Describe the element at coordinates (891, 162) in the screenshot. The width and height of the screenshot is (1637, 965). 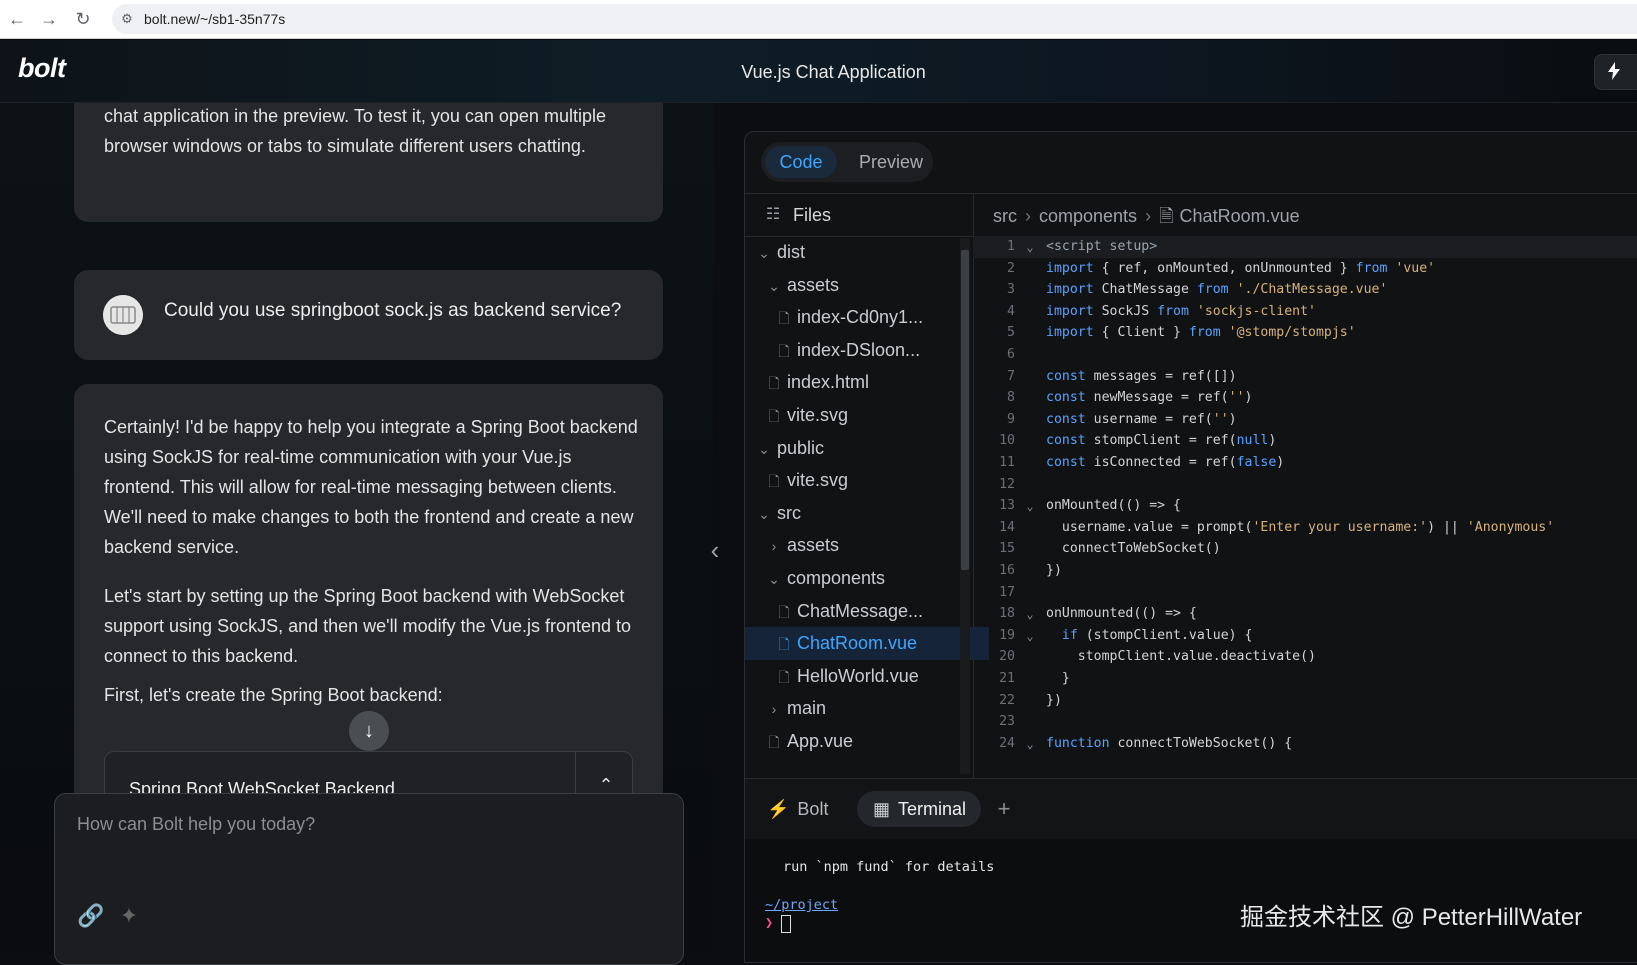
I see `tab-preview: Preview` at that location.